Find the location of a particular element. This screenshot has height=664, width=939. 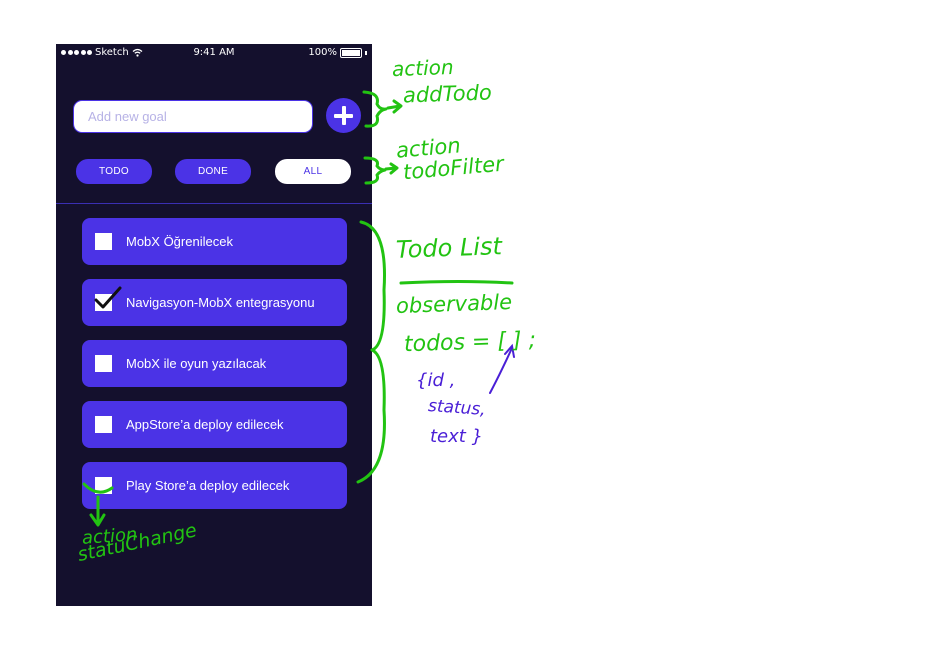

status-bar: Sketch 9:41 AM 100% is located at coordinates (214, 53).